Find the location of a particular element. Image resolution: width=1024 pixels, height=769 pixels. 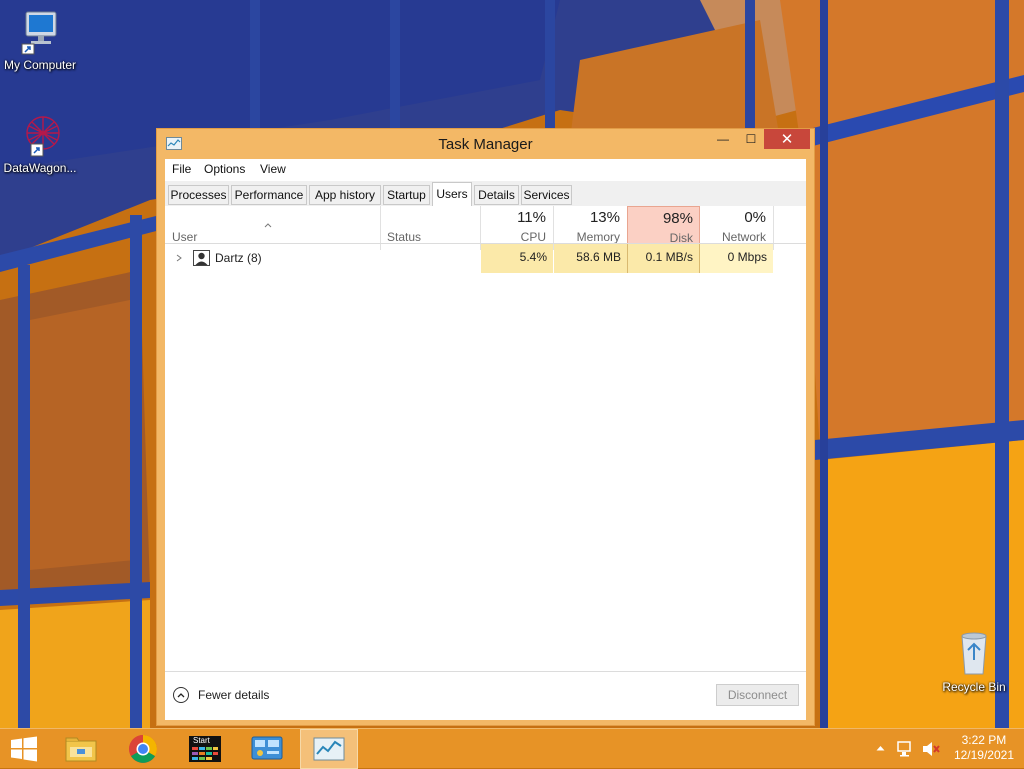

tab-services: Services is located at coordinates (546, 195).